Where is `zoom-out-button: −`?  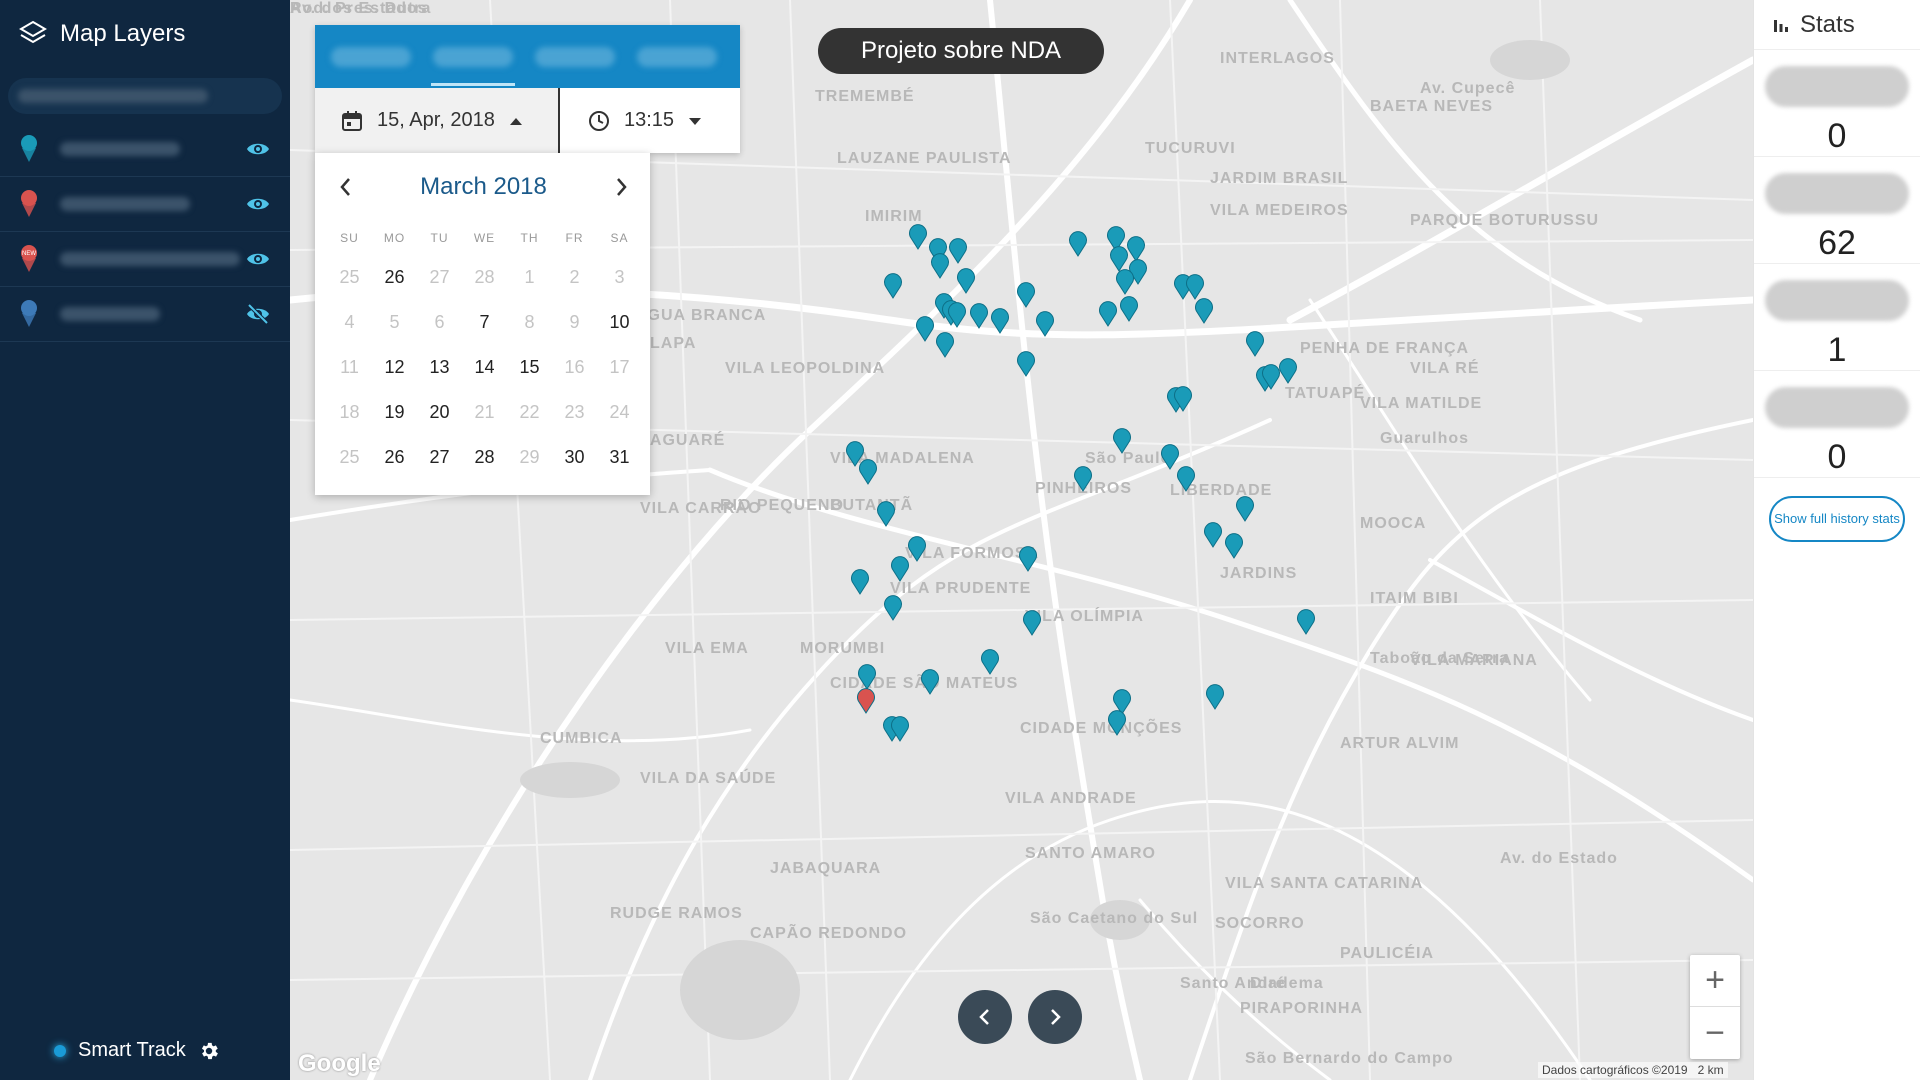 zoom-out-button: − is located at coordinates (1715, 1033).